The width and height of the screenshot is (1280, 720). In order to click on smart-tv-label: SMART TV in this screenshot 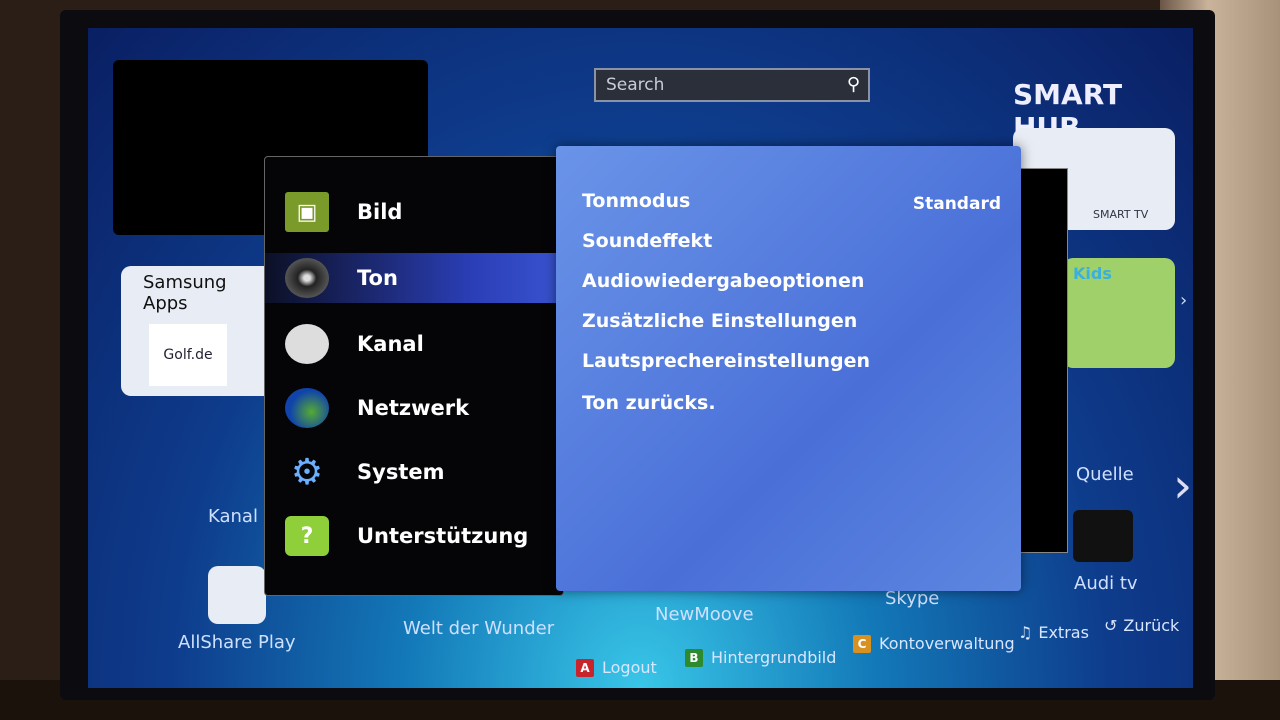, I will do `click(1121, 214)`.